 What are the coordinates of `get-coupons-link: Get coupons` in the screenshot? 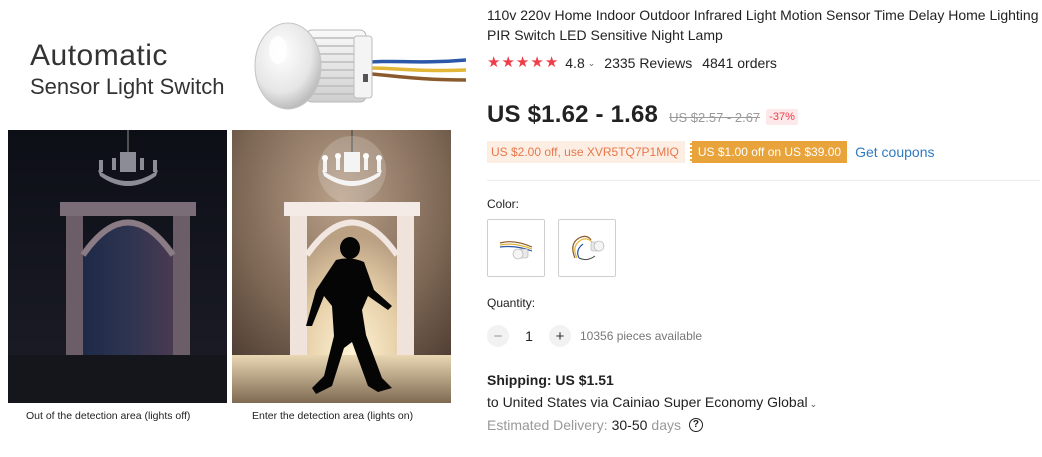 It's located at (894, 152).